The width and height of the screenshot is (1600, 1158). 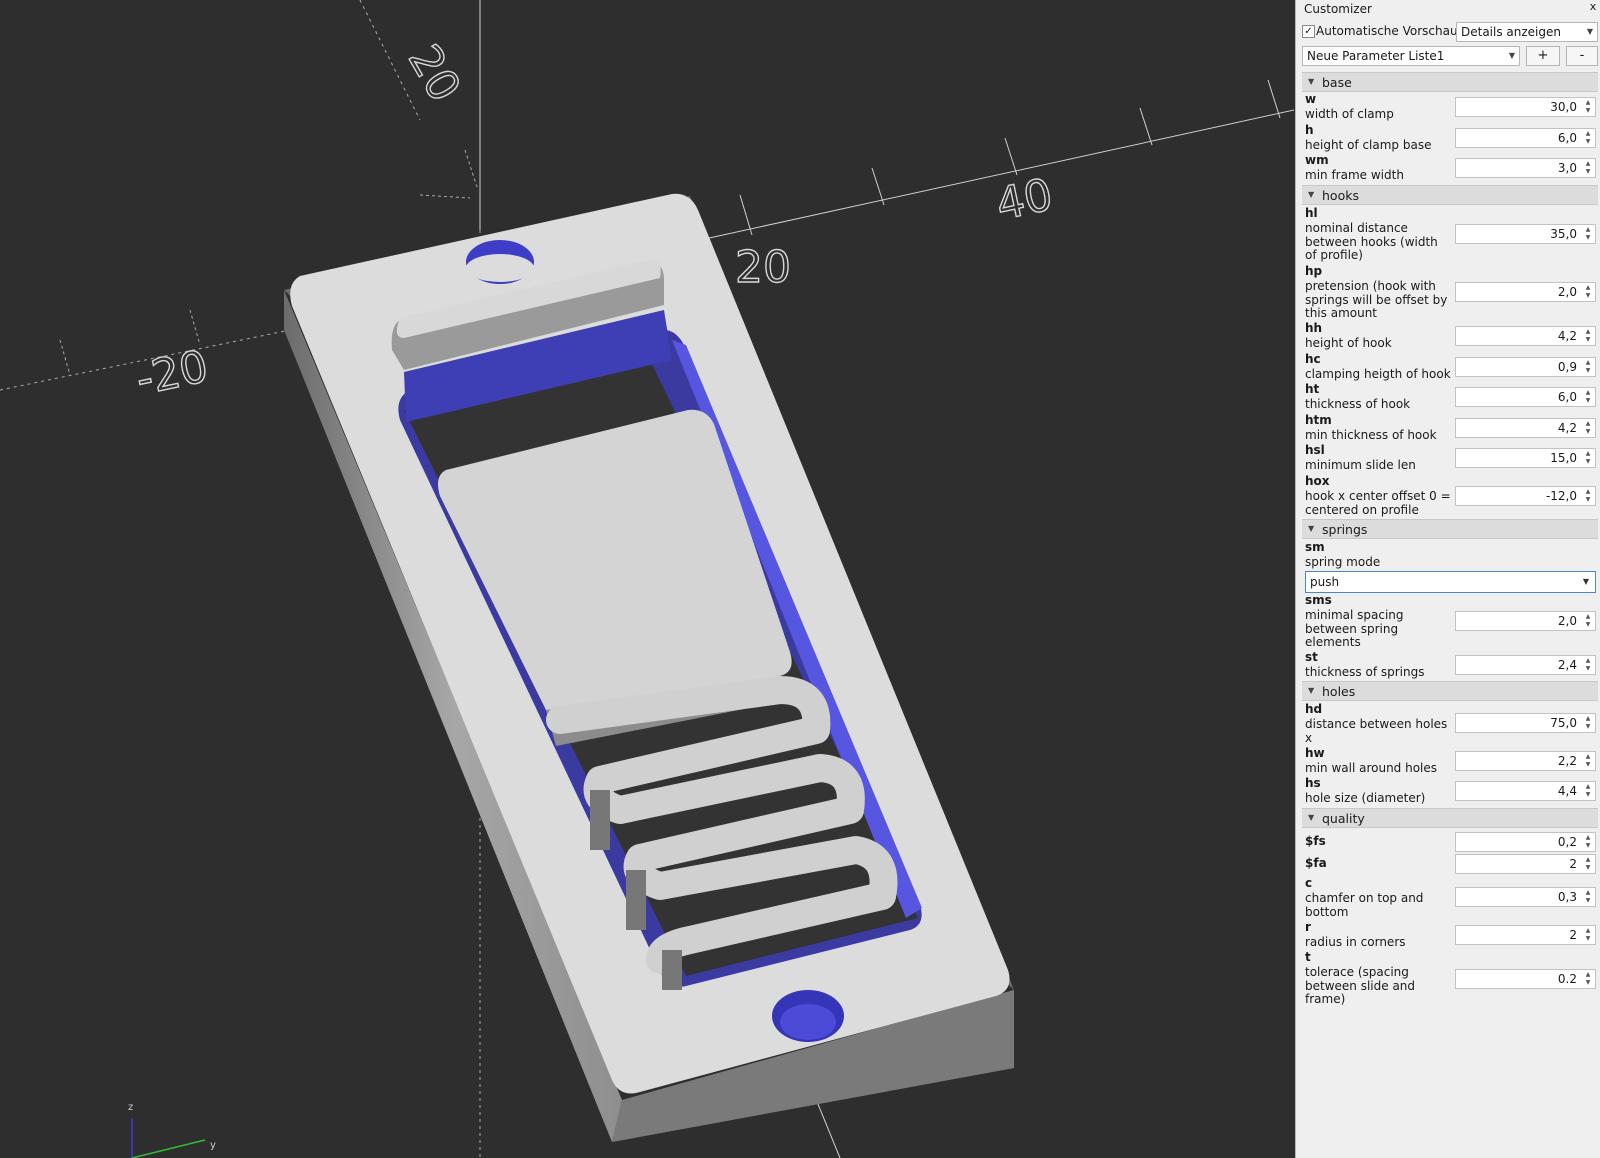 I want to click on param-hsl-spinbox: 15,0 ▲ ▼, so click(x=1525, y=458).